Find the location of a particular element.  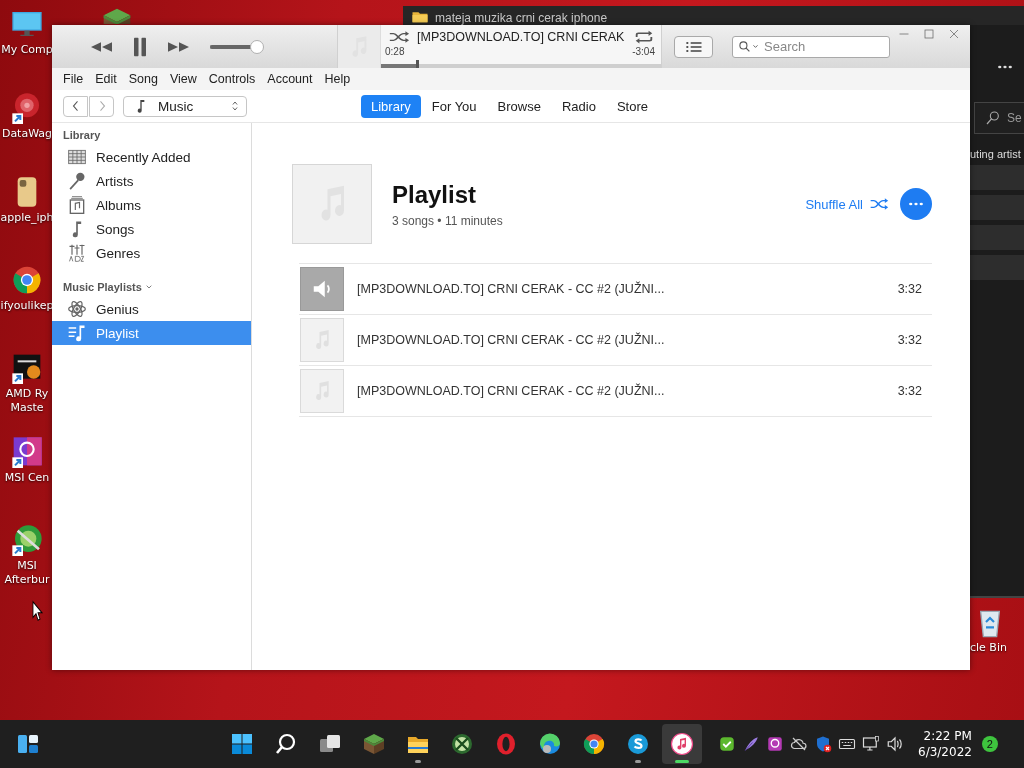

gauge-shortcut-icon is located at coordinates (27, 540).